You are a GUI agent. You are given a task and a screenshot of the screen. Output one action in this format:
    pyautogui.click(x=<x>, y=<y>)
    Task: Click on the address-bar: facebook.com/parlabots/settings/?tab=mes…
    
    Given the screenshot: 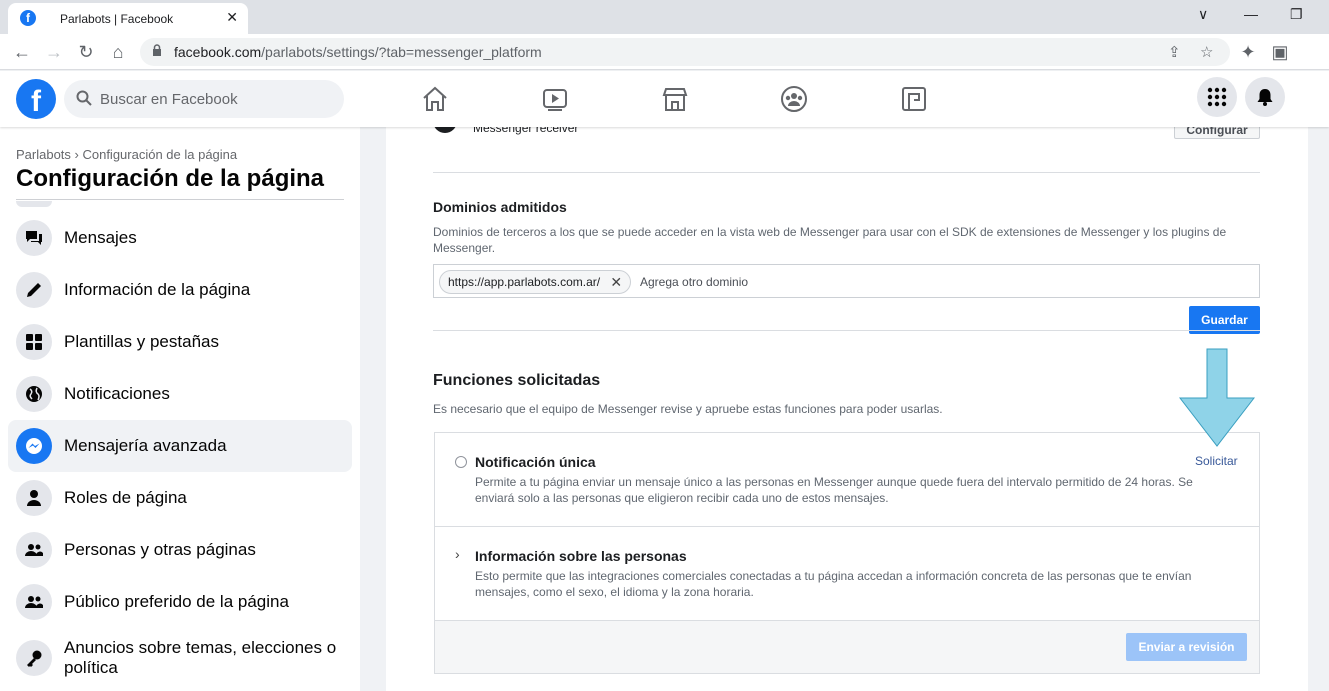 What is the action you would take?
    pyautogui.click(x=685, y=52)
    